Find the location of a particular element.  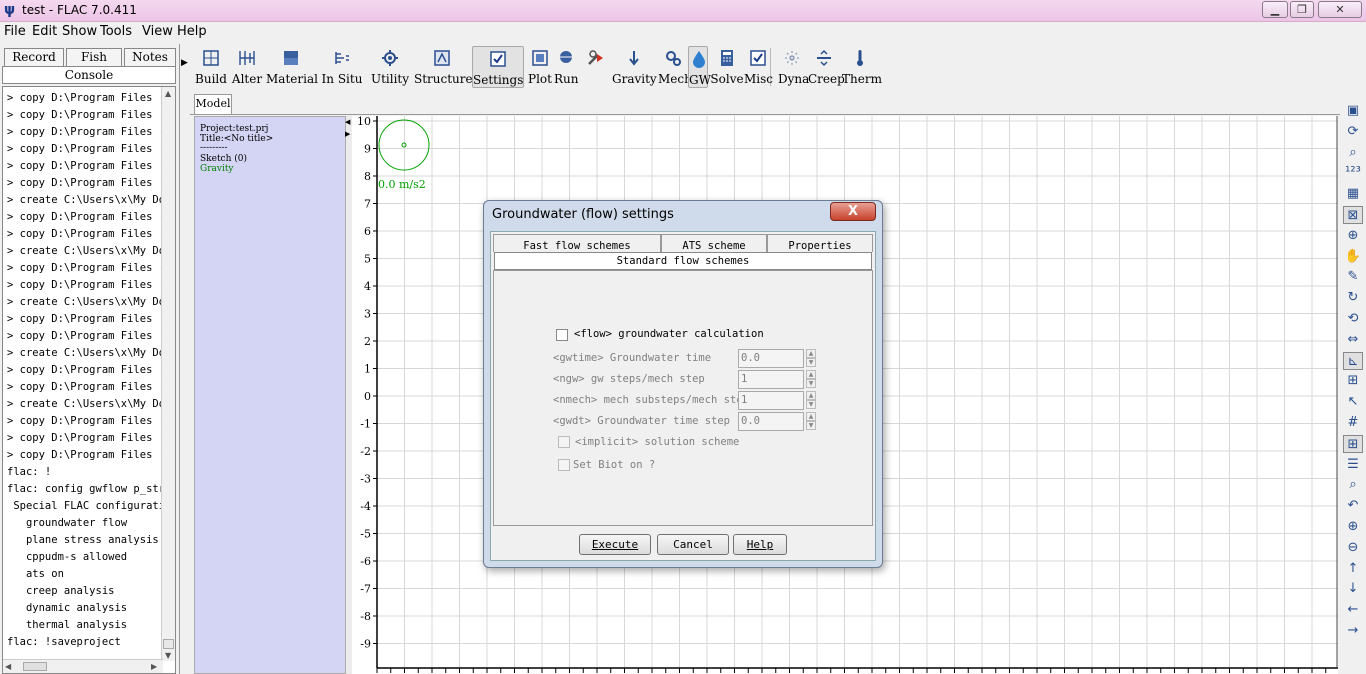

collapse-arrow-icon: ▶ is located at coordinates (184, 63).